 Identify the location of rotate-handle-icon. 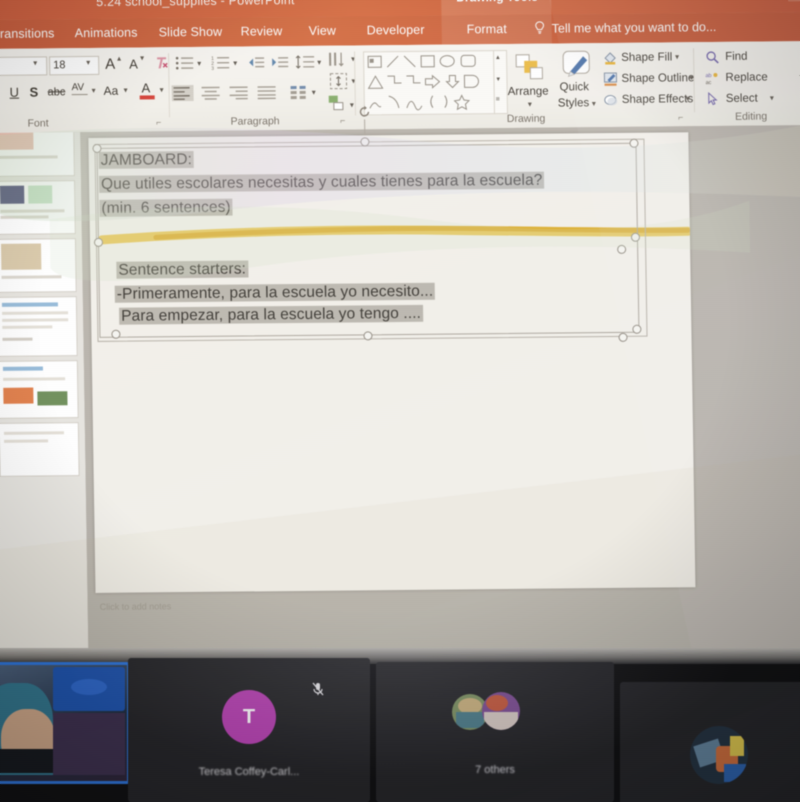
(364, 111).